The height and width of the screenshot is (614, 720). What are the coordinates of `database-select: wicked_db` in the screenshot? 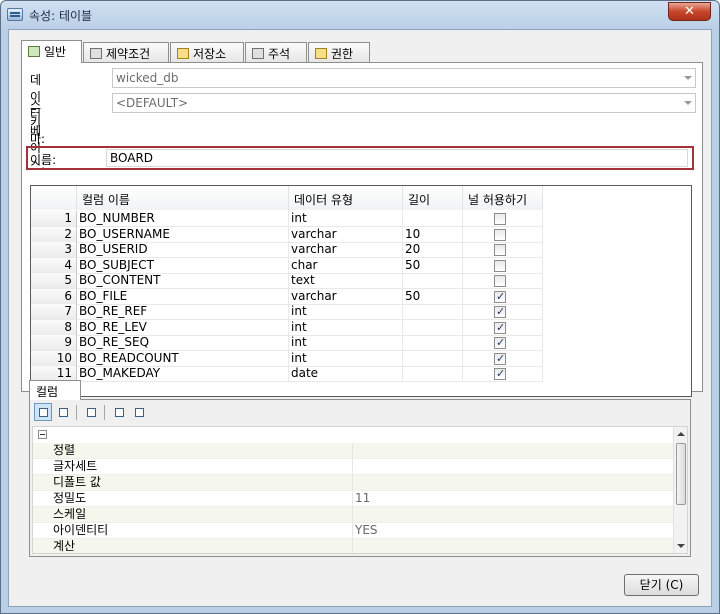 It's located at (404, 78).